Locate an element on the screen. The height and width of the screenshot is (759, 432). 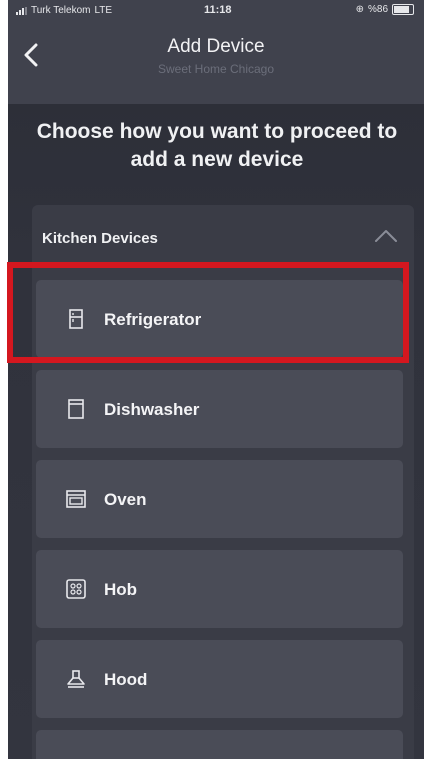
device-label: Hood is located at coordinates (126, 679).